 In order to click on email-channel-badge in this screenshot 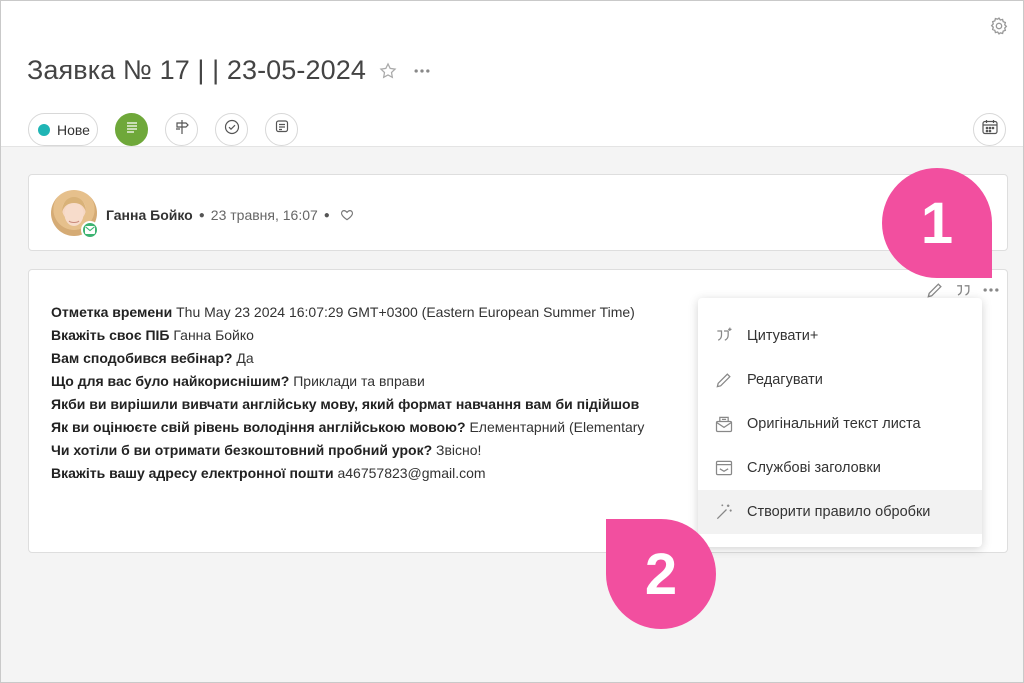, I will do `click(90, 230)`.